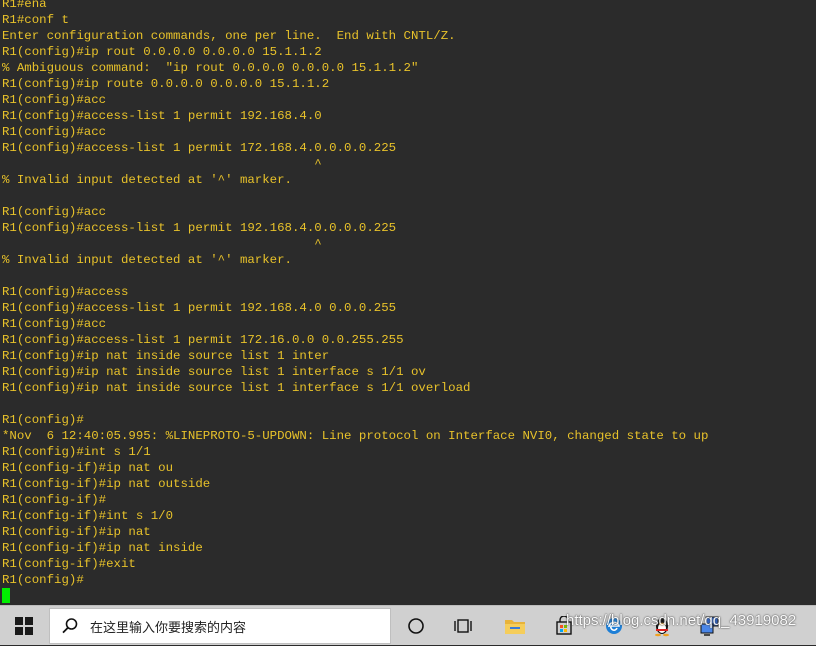 This screenshot has height=646, width=816. What do you see at coordinates (416, 626) in the screenshot?
I see `cortana-circle-icon` at bounding box center [416, 626].